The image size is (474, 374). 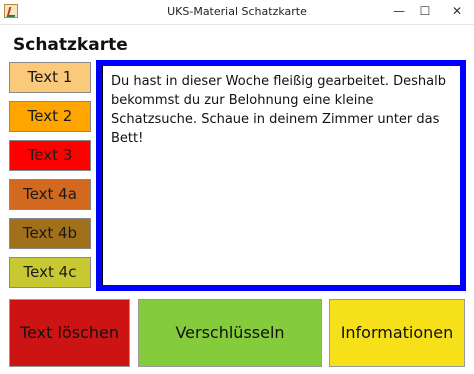 I want to click on close-button: ✕, so click(x=457, y=11).